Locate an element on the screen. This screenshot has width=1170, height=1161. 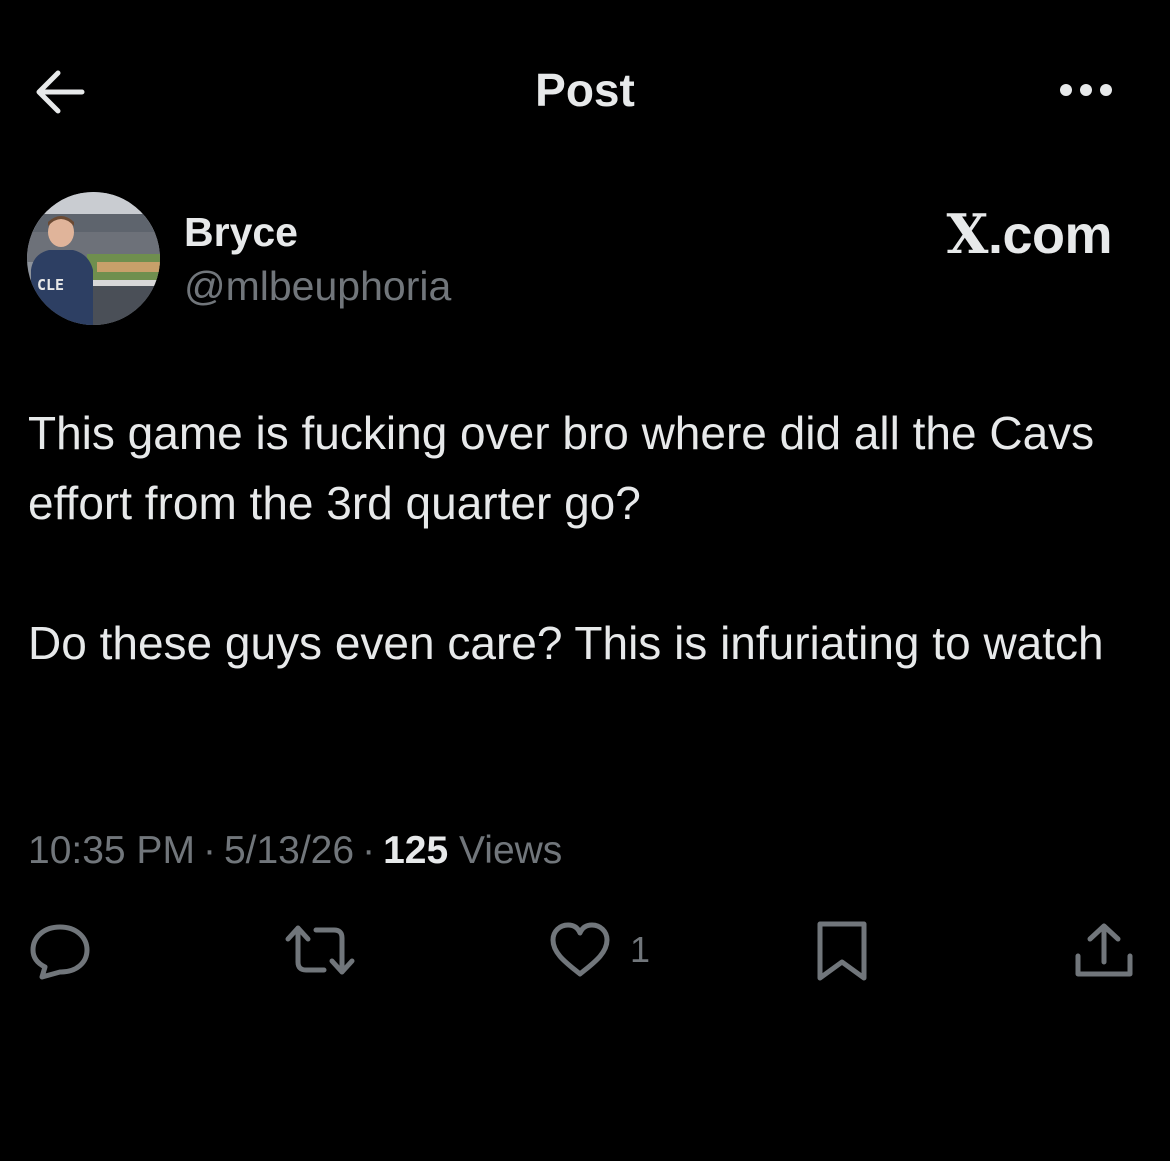
post-date: 5/13/26 is located at coordinates (289, 850).